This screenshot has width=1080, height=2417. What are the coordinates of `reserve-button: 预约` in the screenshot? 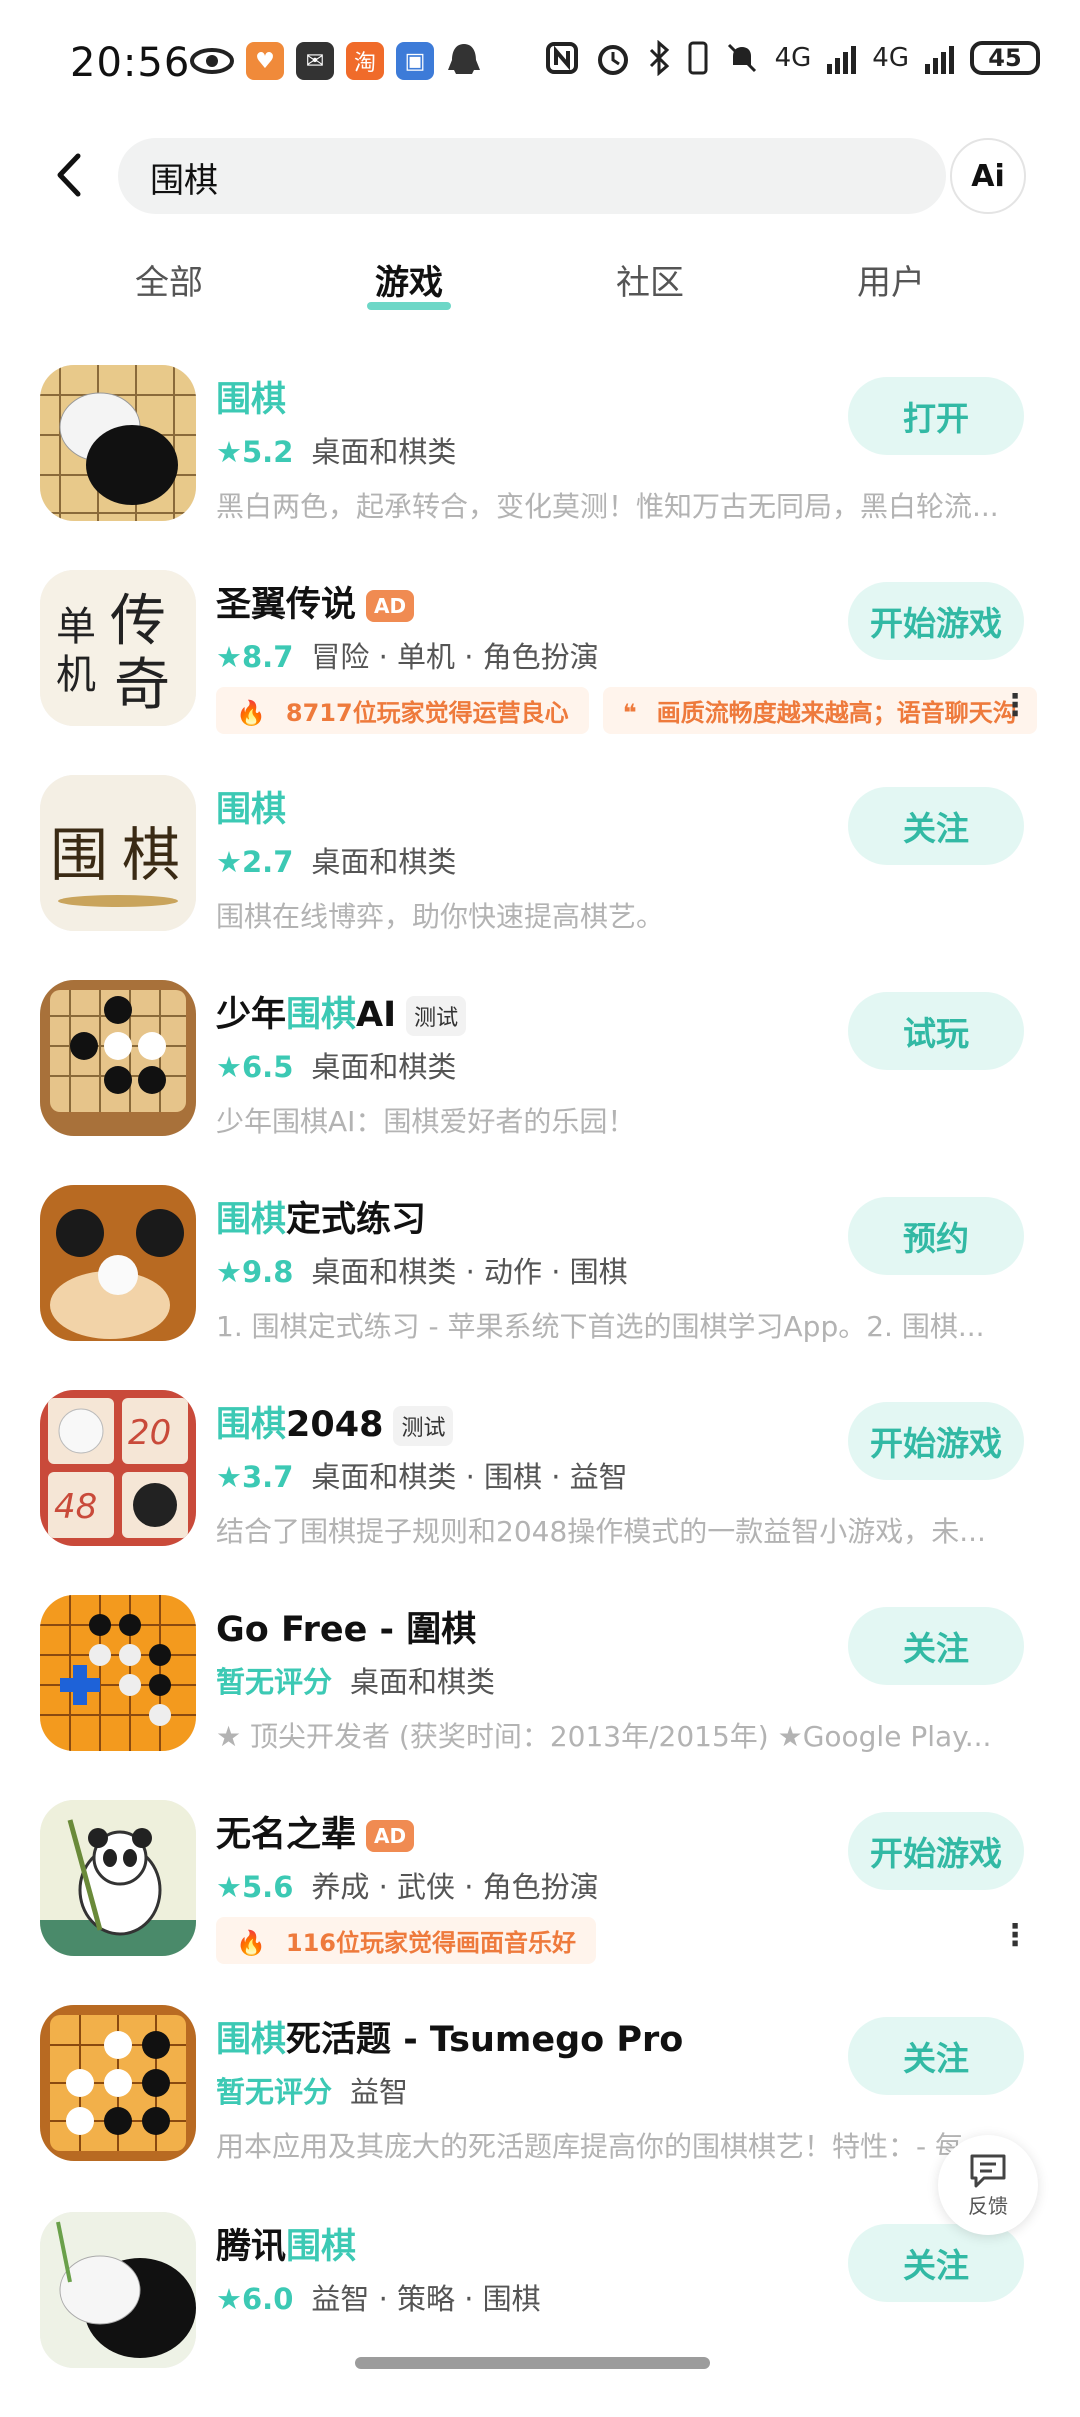 It's located at (936, 1236).